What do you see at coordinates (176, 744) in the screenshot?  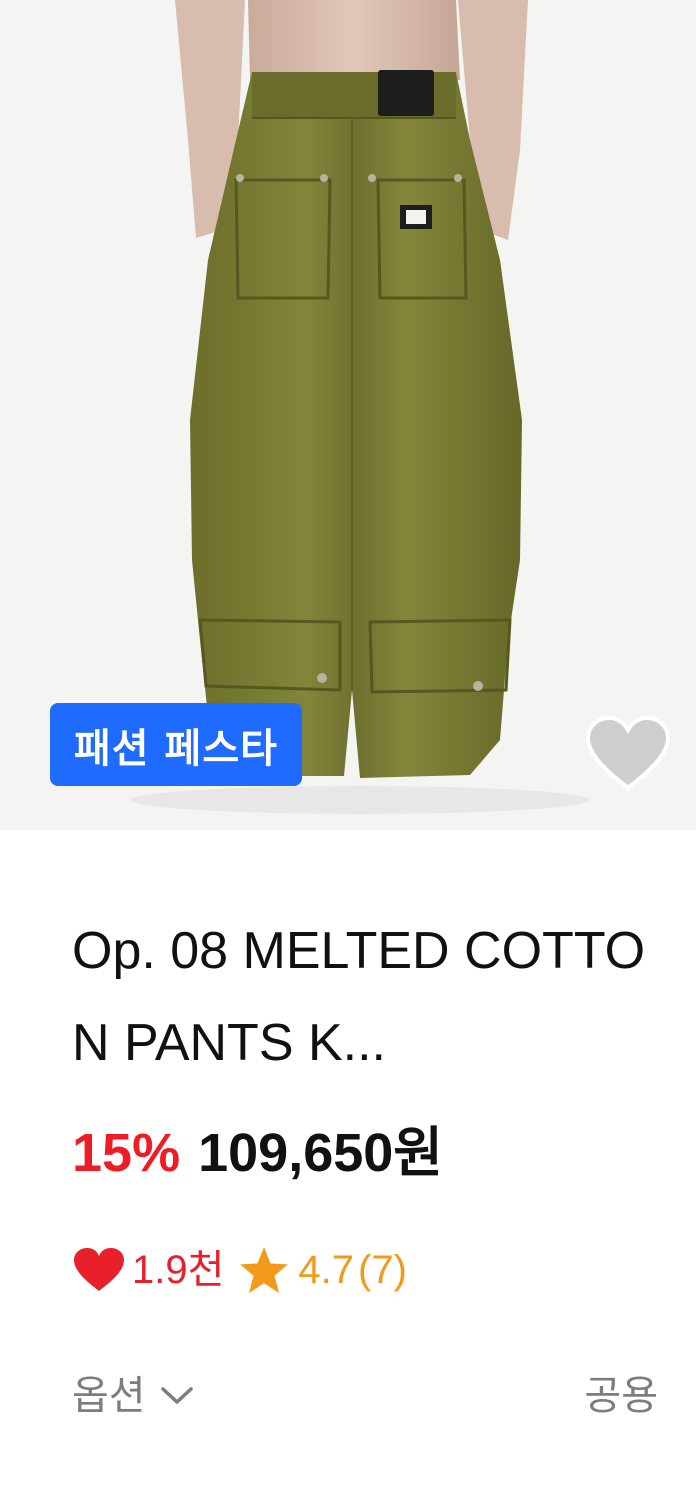 I see `promo-badge: 패션 페스타` at bounding box center [176, 744].